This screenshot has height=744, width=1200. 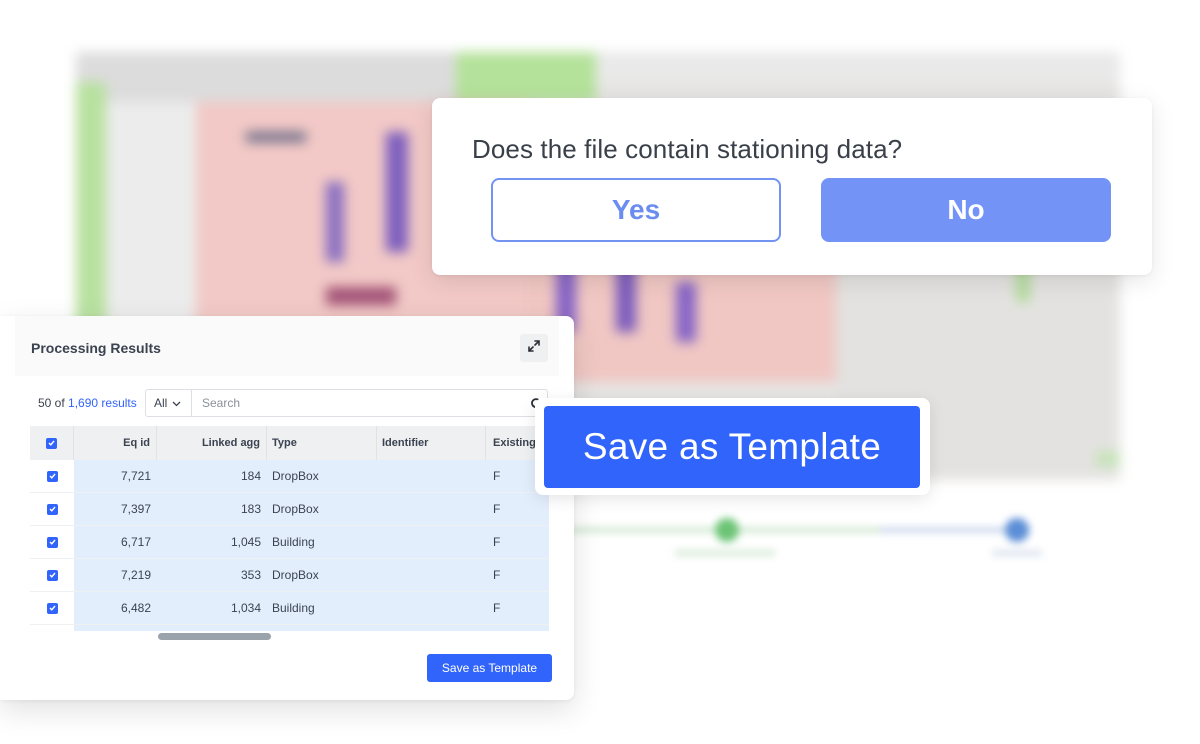 I want to click on save-template-callout: Save as Template, so click(x=732, y=446).